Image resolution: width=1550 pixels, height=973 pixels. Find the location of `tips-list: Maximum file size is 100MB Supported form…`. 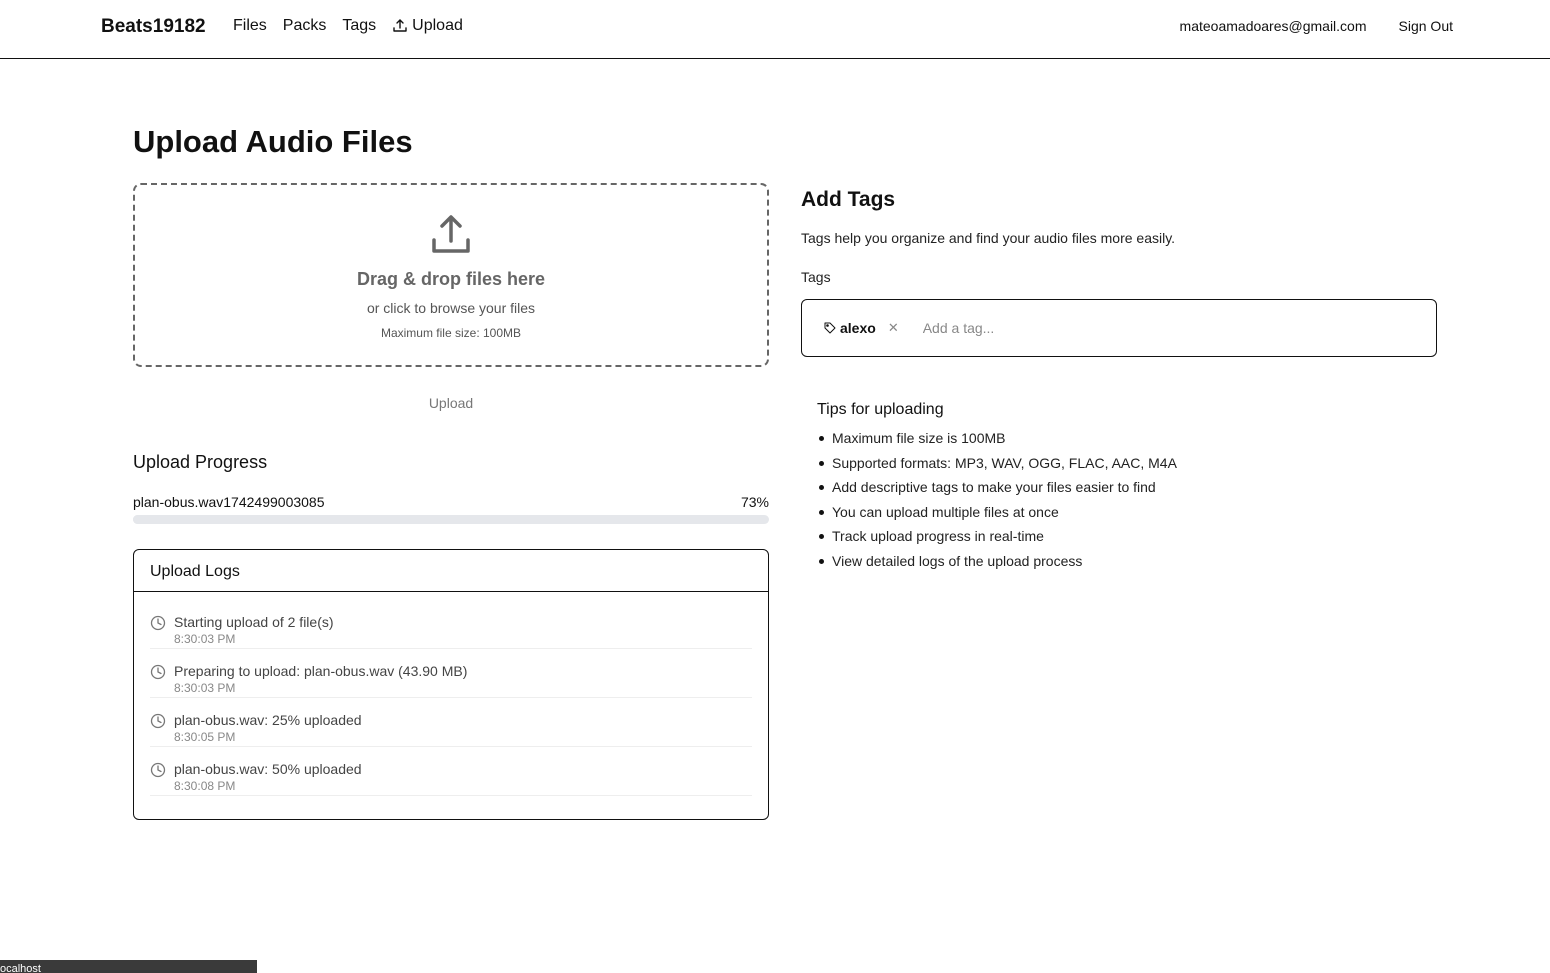

tips-list: Maximum file size is 100MB Supported form… is located at coordinates (998, 503).